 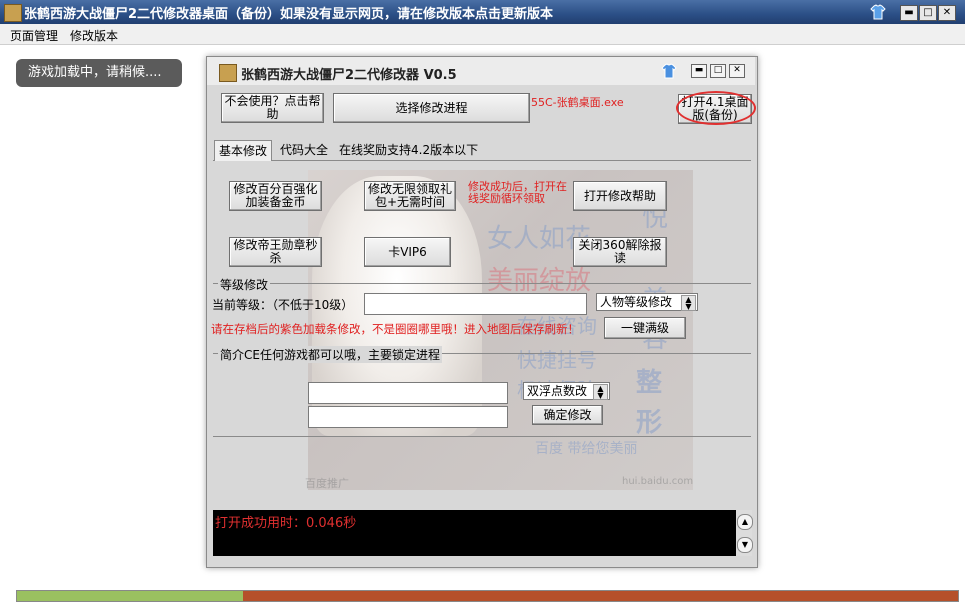 What do you see at coordinates (13, 13) in the screenshot?
I see `app-icon` at bounding box center [13, 13].